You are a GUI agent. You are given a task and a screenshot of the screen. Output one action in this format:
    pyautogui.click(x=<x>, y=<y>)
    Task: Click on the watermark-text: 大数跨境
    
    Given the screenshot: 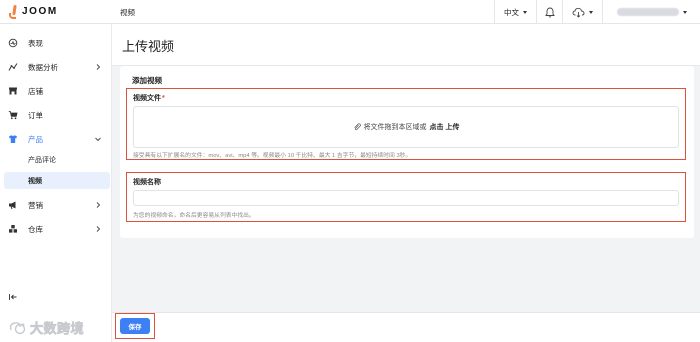 What is the action you would take?
    pyautogui.click(x=57, y=329)
    